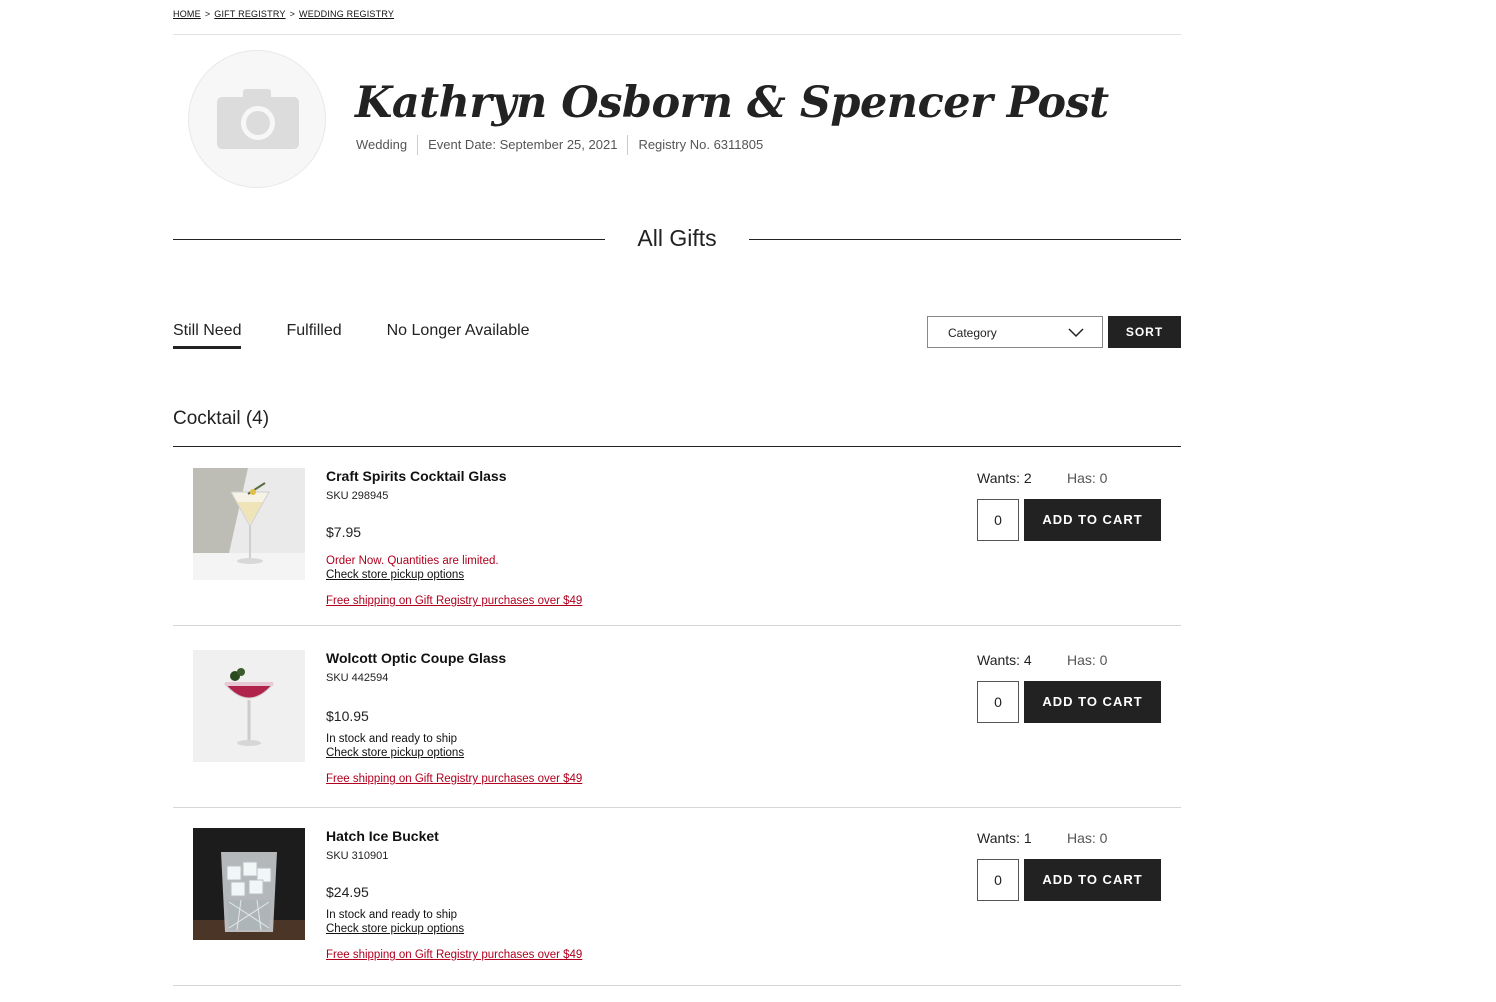 The image size is (1496, 1002). I want to click on breadcrumb: HOME > GIFT REGISTRY > WEDDING REGISTRY, so click(283, 14).